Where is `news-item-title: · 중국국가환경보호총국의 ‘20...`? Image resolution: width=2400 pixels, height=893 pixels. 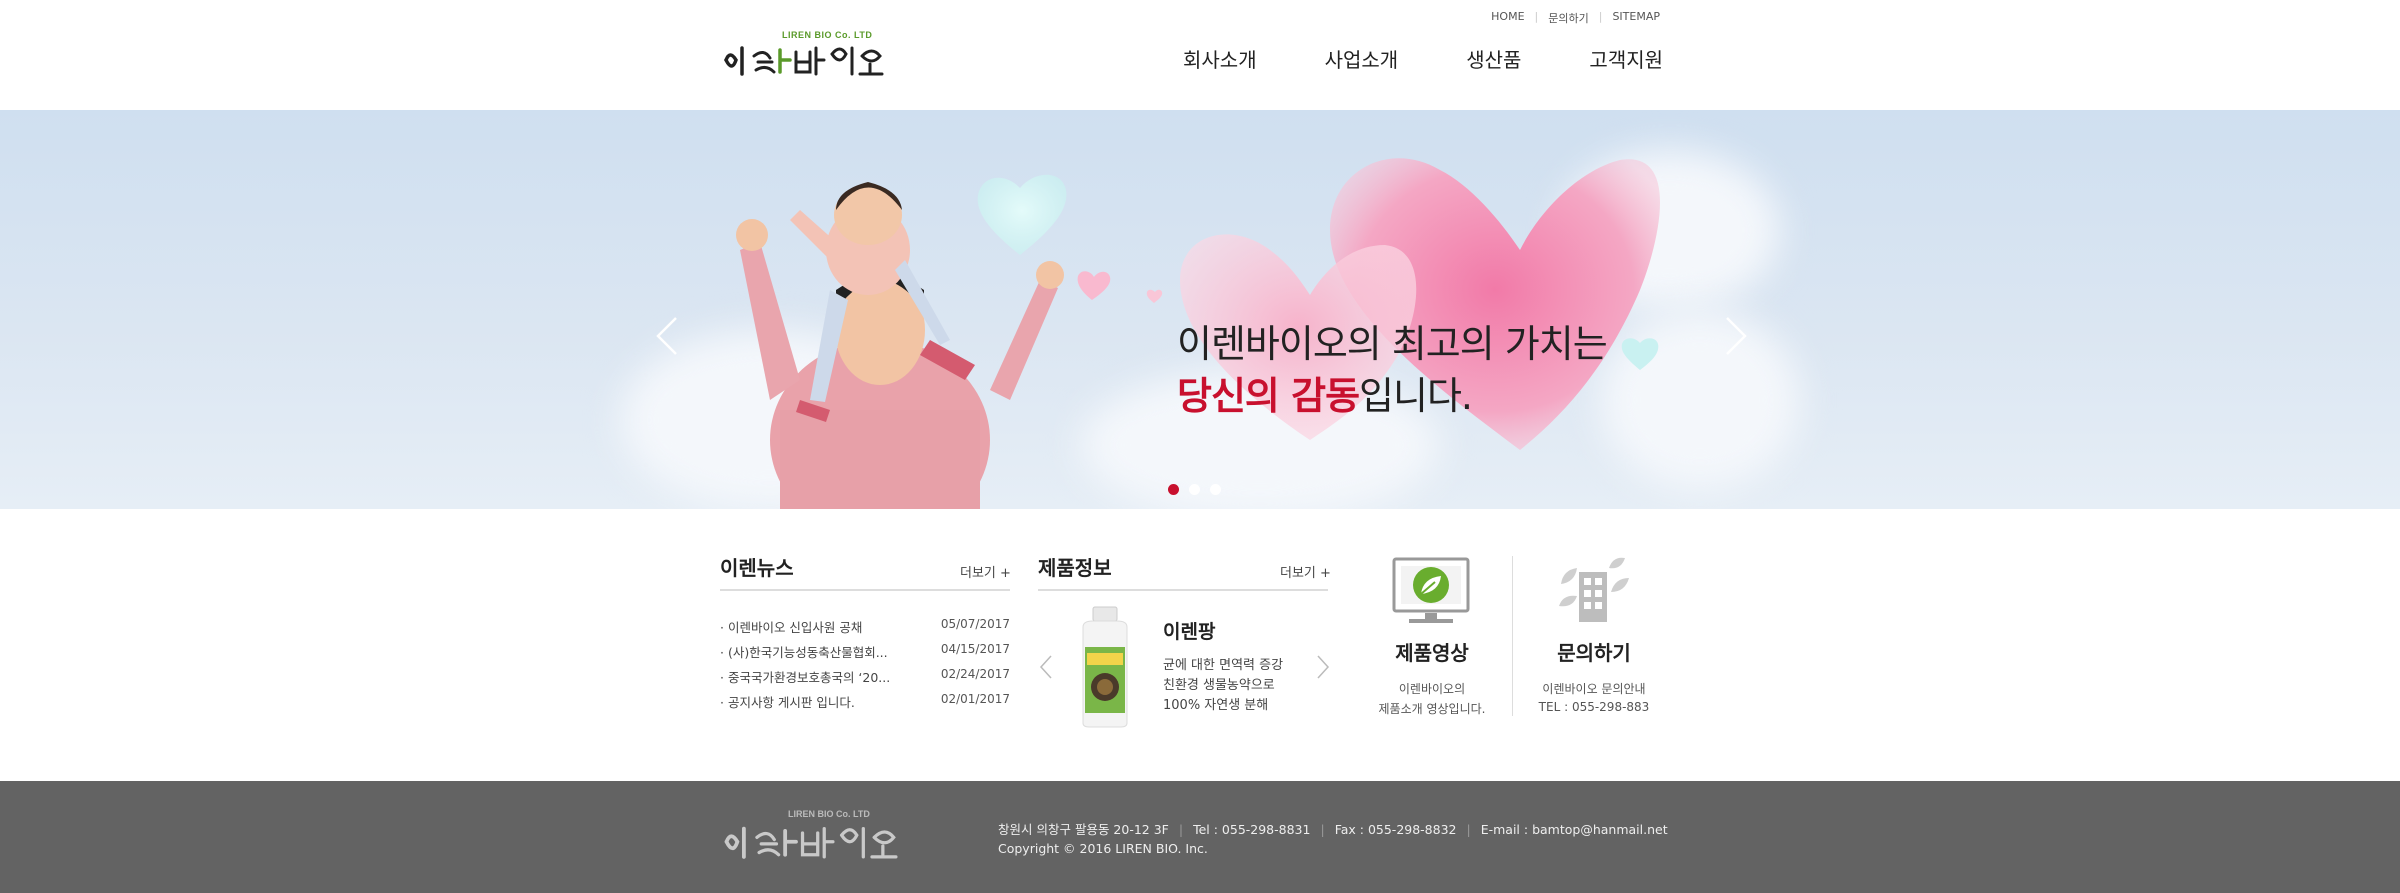 news-item-title: · 중국국가환경보호총국의 ‘20... is located at coordinates (805, 677).